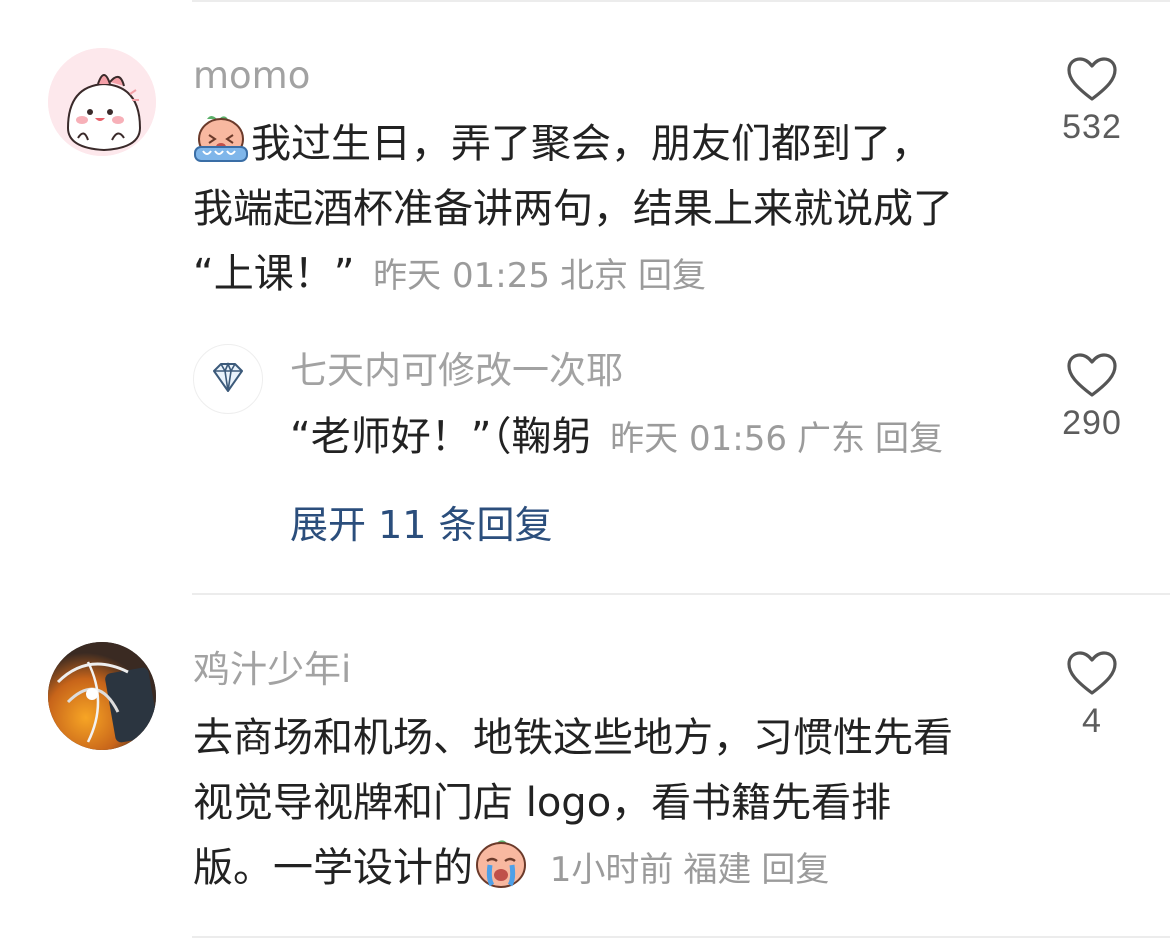  What do you see at coordinates (461, 276) in the screenshot?
I see `comment-time: 昨天 01:25` at bounding box center [461, 276].